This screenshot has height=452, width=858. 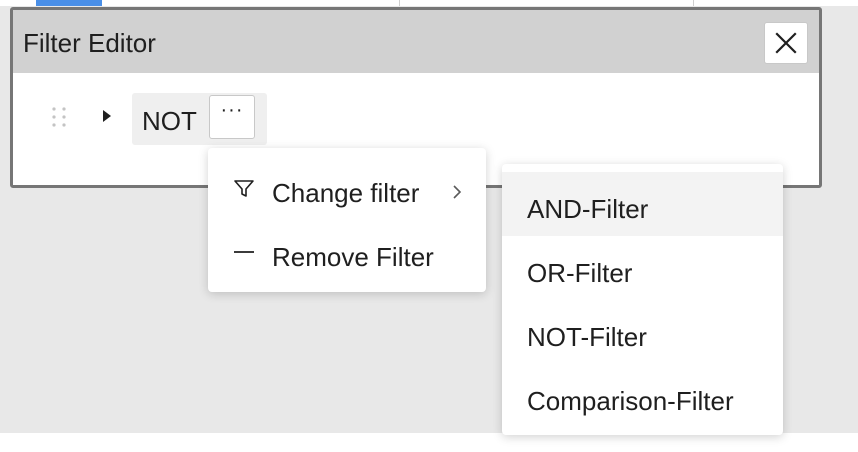 I want to click on submenu-item-not-filter: NOT-Filter, so click(x=642, y=332).